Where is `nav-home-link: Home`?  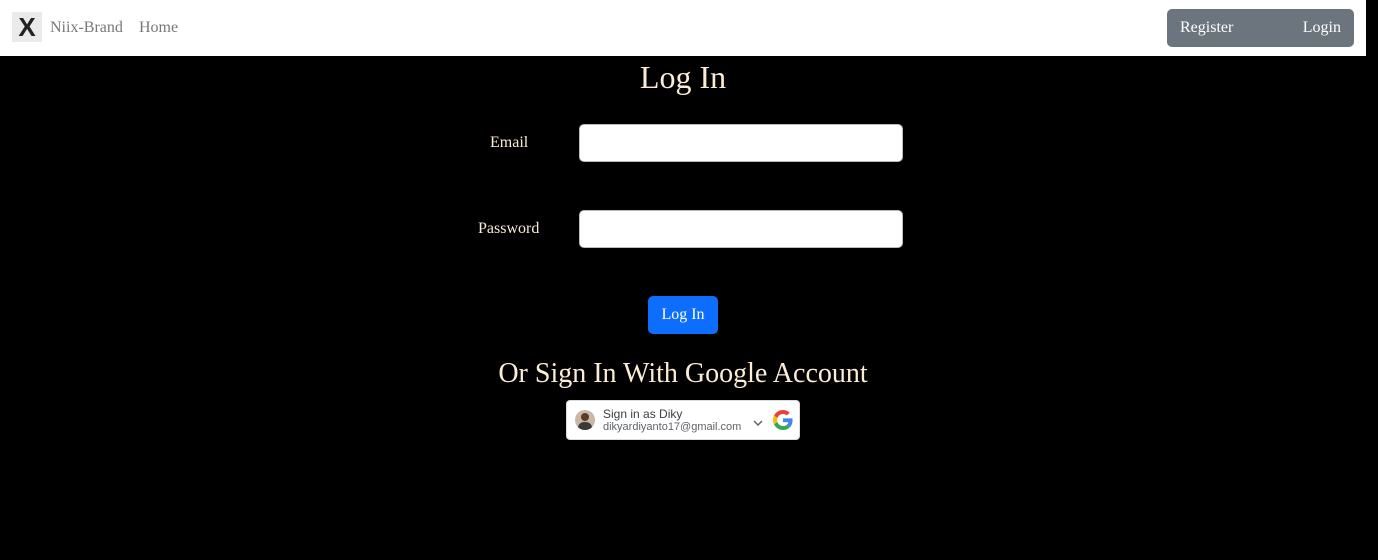 nav-home-link: Home is located at coordinates (158, 28).